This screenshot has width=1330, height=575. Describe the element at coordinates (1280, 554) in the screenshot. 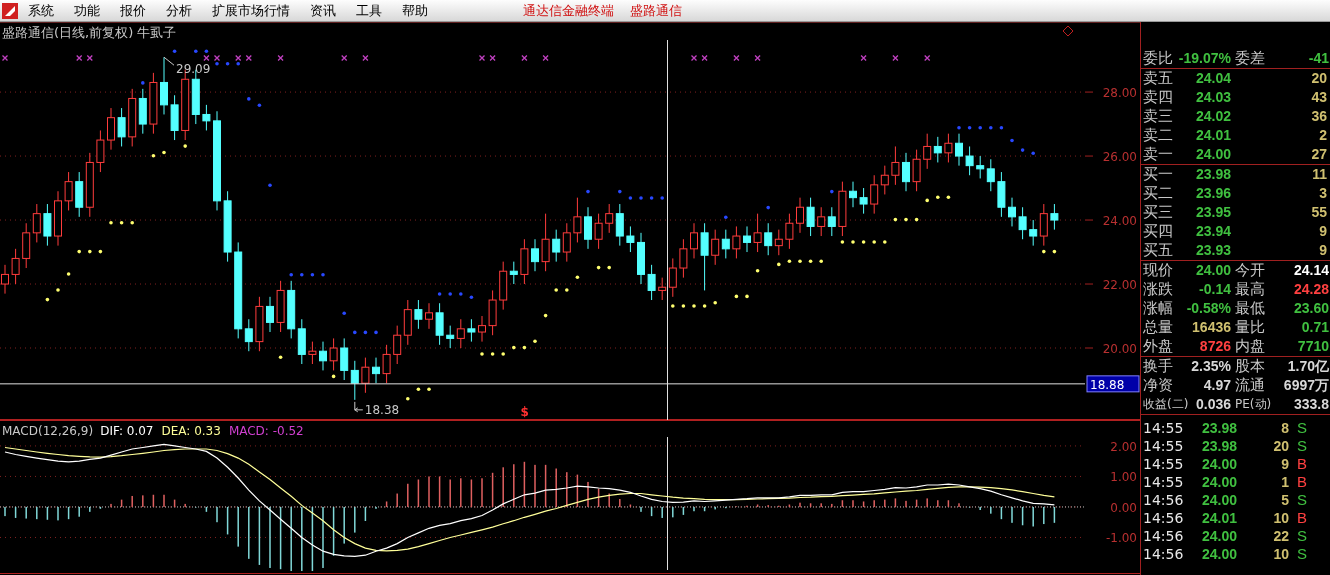

I see `volume-value: 10` at that location.